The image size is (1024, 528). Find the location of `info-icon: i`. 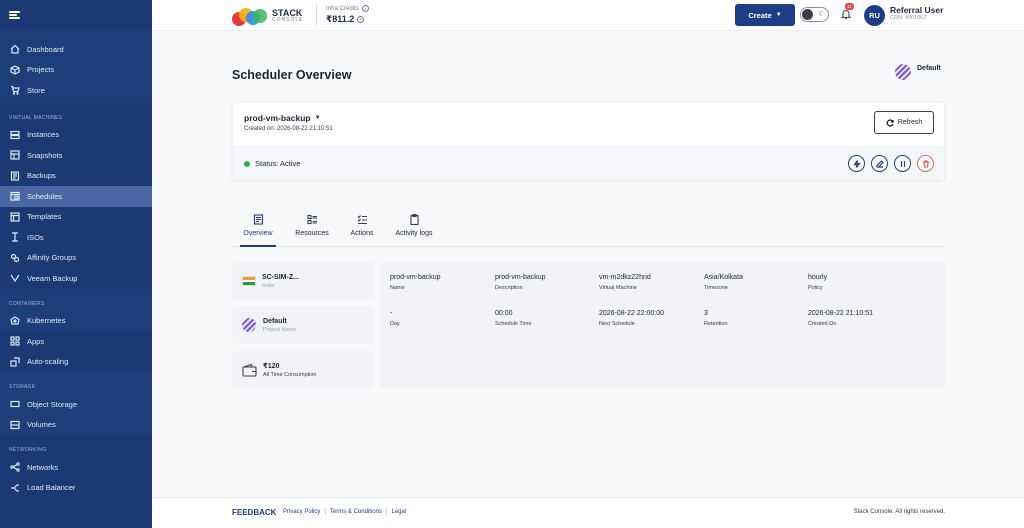

info-icon: i is located at coordinates (365, 8).